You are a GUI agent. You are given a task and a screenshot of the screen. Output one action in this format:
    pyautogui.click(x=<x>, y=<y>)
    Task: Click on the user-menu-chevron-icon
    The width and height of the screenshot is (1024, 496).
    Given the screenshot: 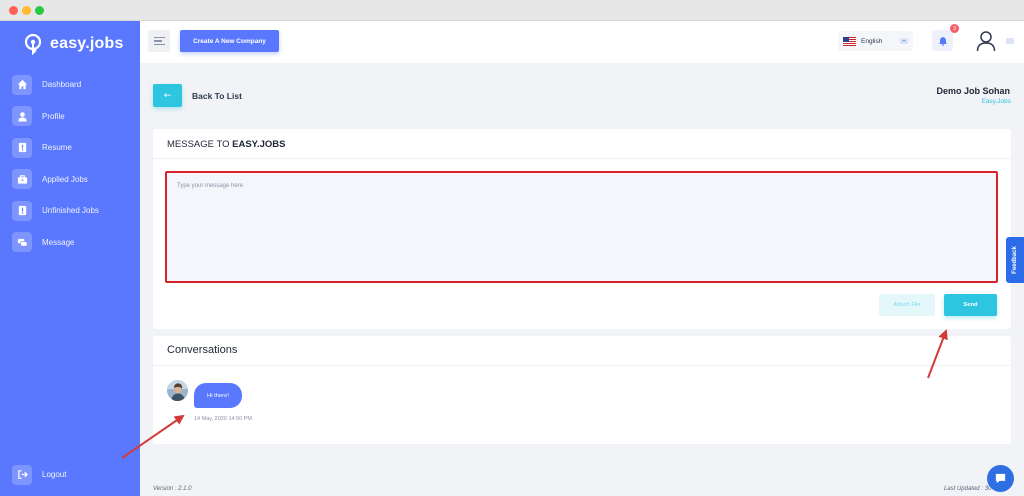 What is the action you would take?
    pyautogui.click(x=1010, y=41)
    